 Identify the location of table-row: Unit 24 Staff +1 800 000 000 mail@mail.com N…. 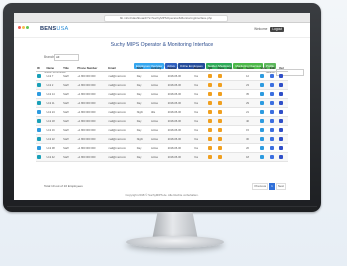
(162, 112).